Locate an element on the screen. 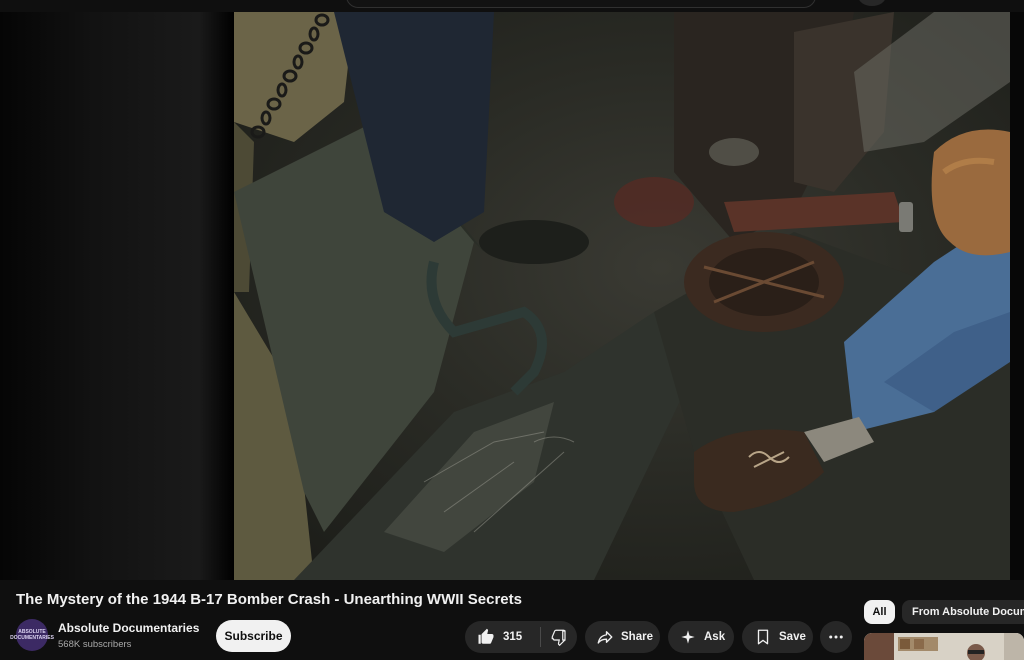  share-label: Share is located at coordinates (637, 637).